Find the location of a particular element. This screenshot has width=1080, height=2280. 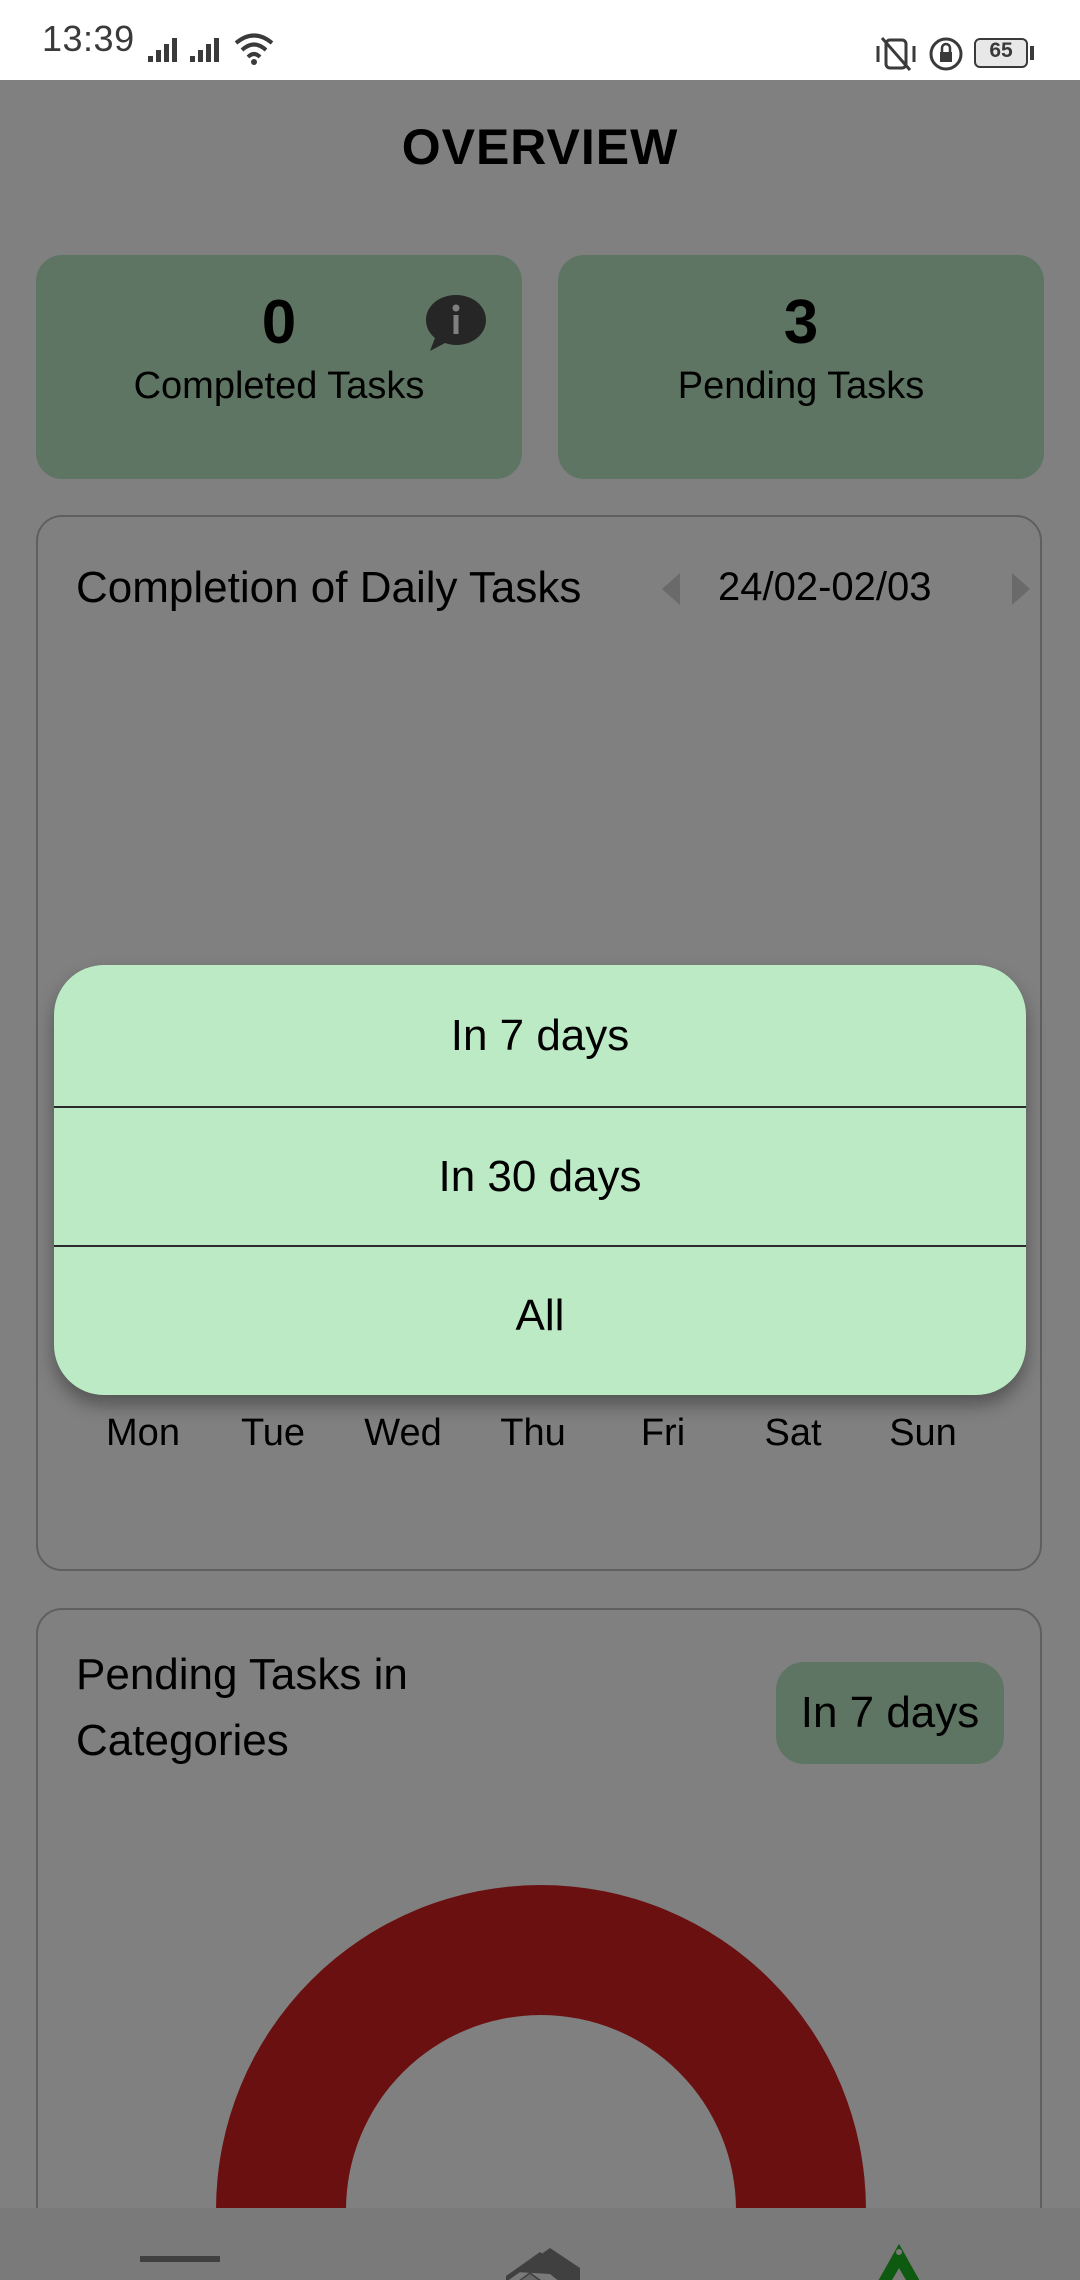

battery-level: 65 is located at coordinates (1001, 50).